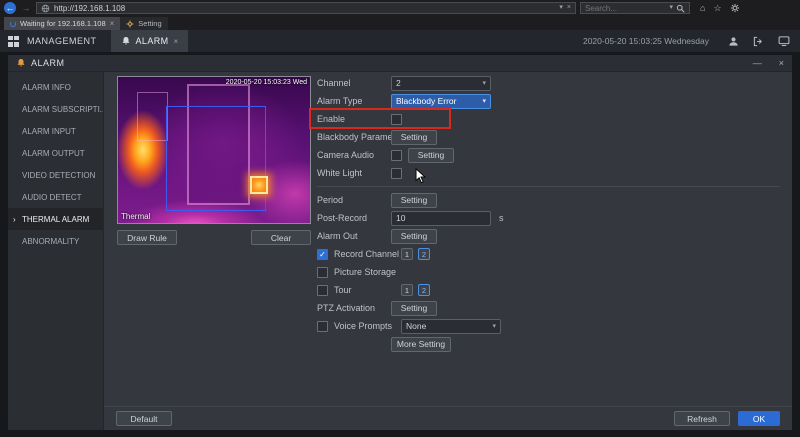  I want to click on sidebar-item-alarm-info: ALARM INFO, so click(55, 87).